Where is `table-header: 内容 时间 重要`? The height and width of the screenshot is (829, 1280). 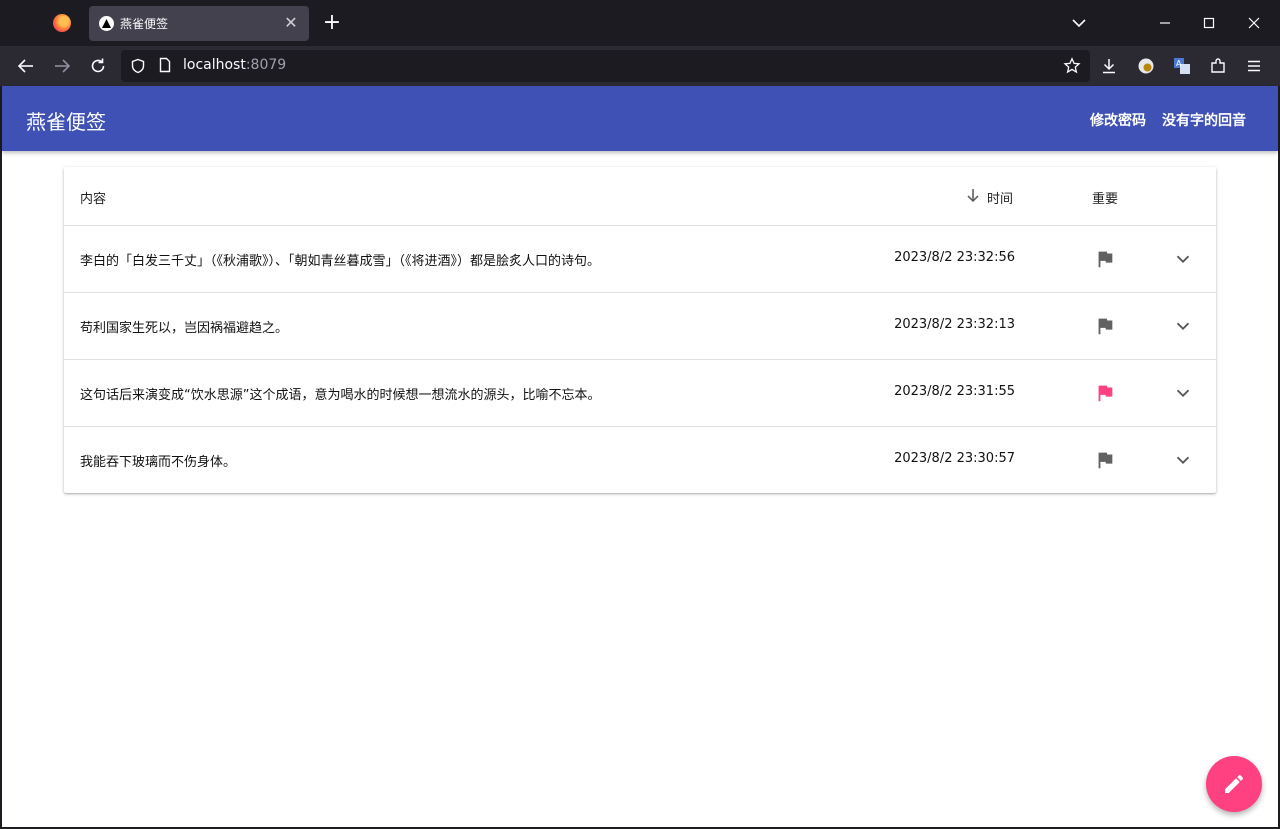
table-header: 内容 时间 重要 is located at coordinates (640, 196).